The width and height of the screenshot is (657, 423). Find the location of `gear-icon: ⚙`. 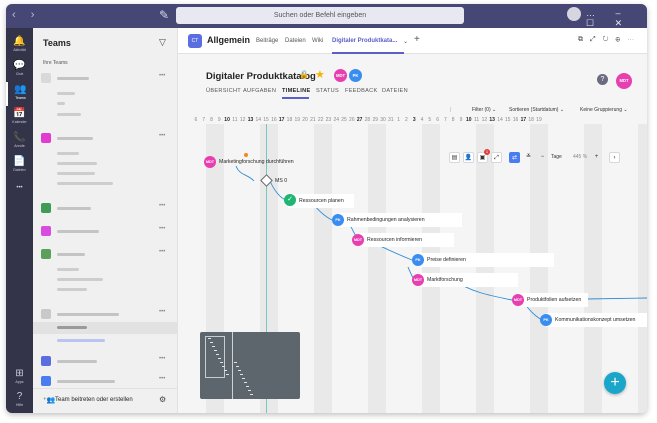

gear-icon: ⚙ is located at coordinates (162, 399).